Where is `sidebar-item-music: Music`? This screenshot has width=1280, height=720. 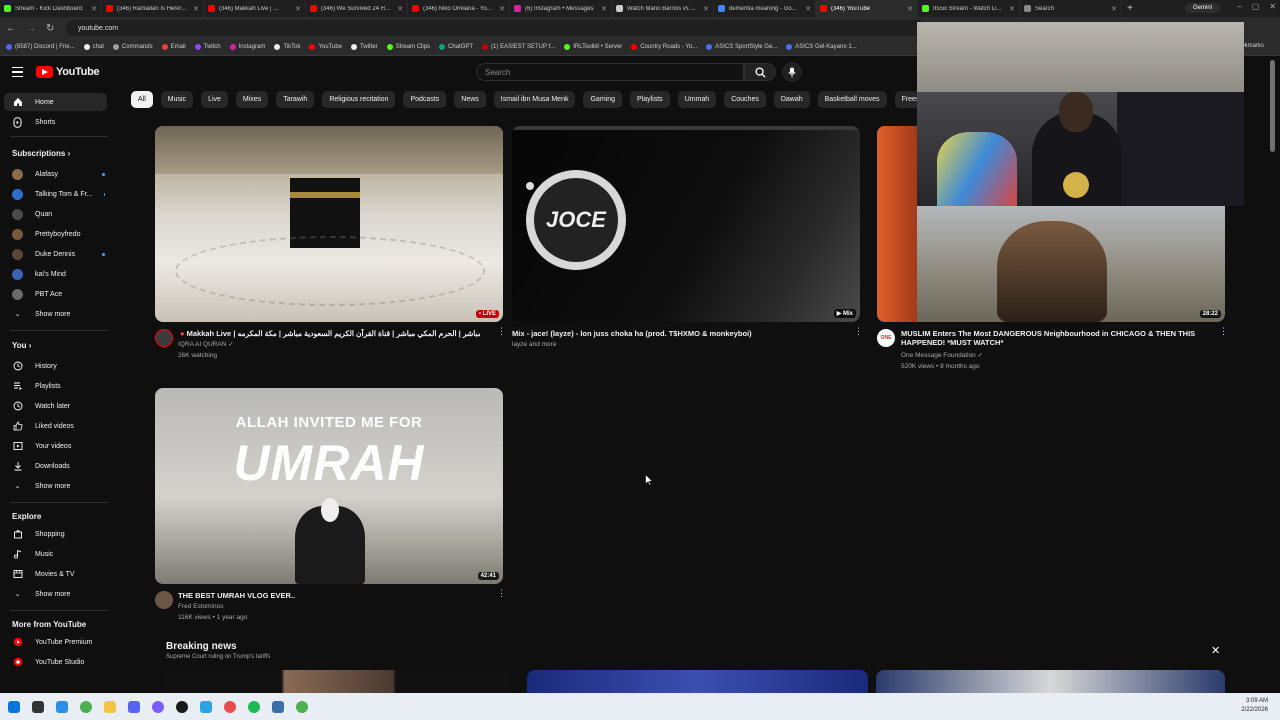
sidebar-item-music: Music is located at coordinates (55, 554).